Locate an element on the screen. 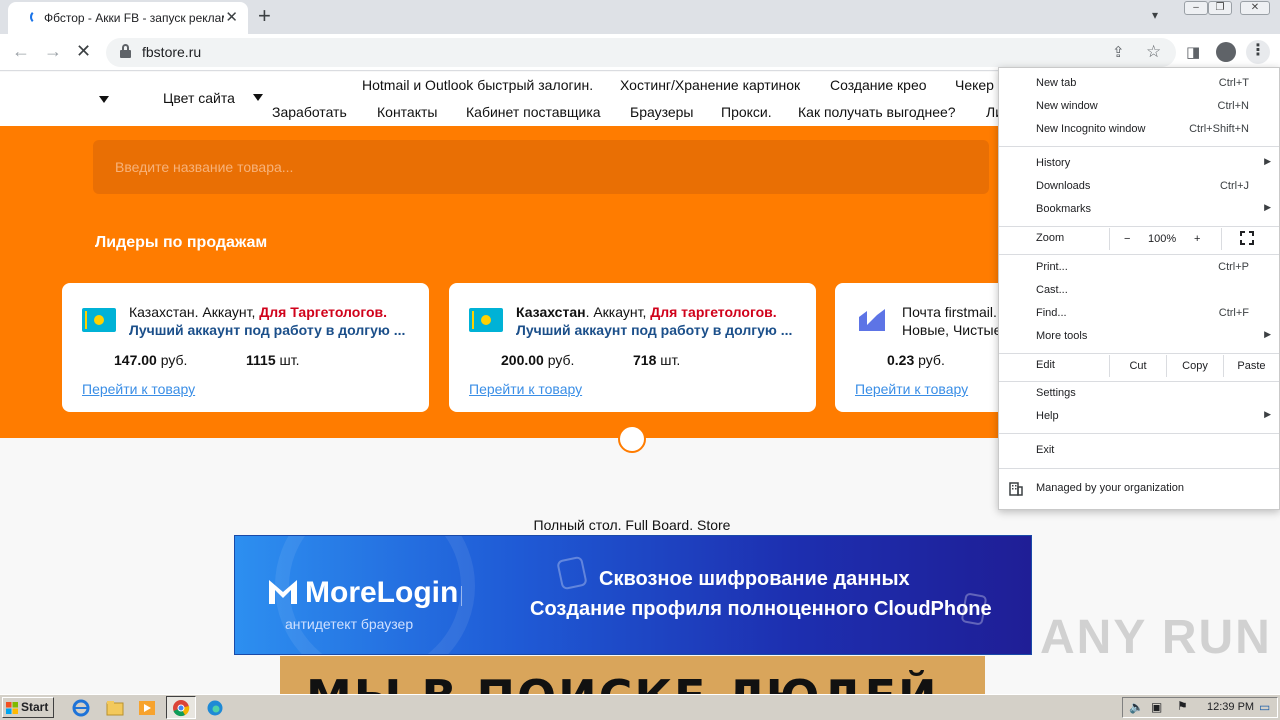 Image resolution: width=1280 pixels, height=720 pixels. media-player-icon is located at coordinates (147, 708).